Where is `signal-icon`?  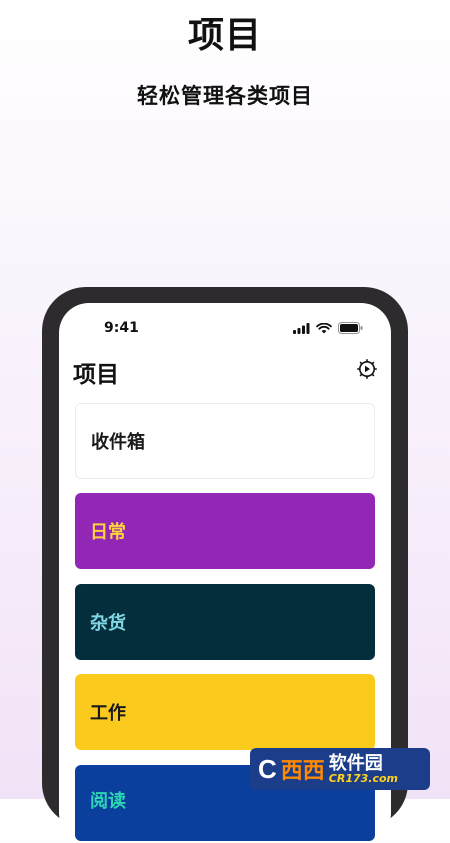
signal-icon is located at coordinates (301, 328).